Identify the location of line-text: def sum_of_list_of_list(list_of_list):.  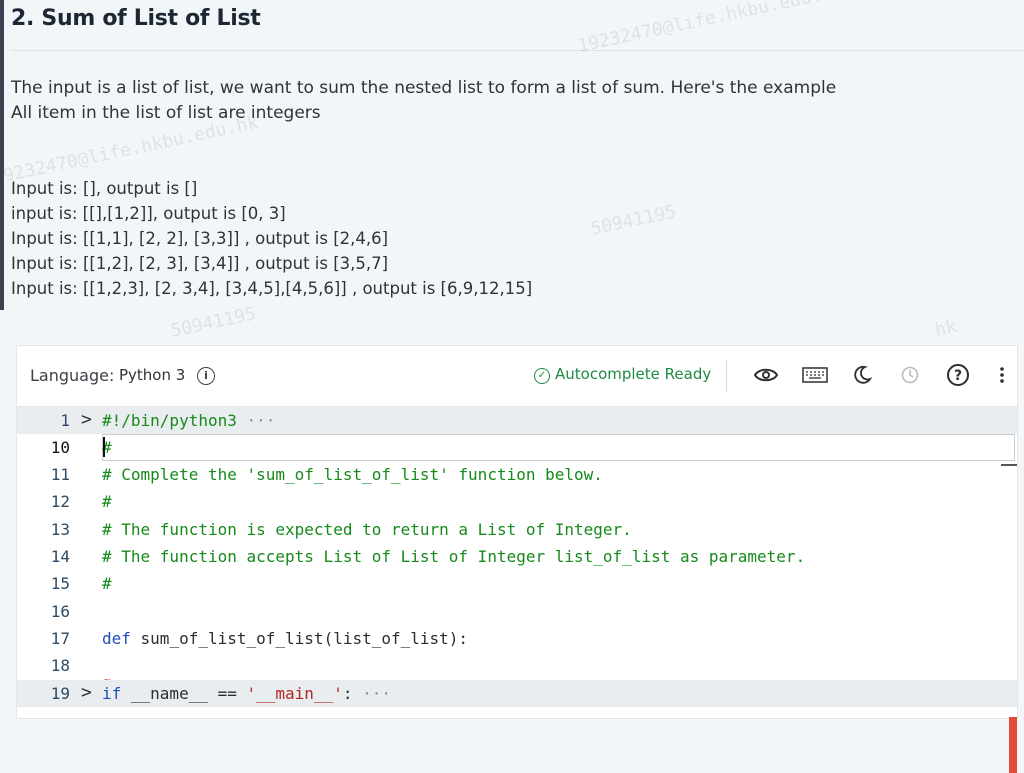
(285, 638).